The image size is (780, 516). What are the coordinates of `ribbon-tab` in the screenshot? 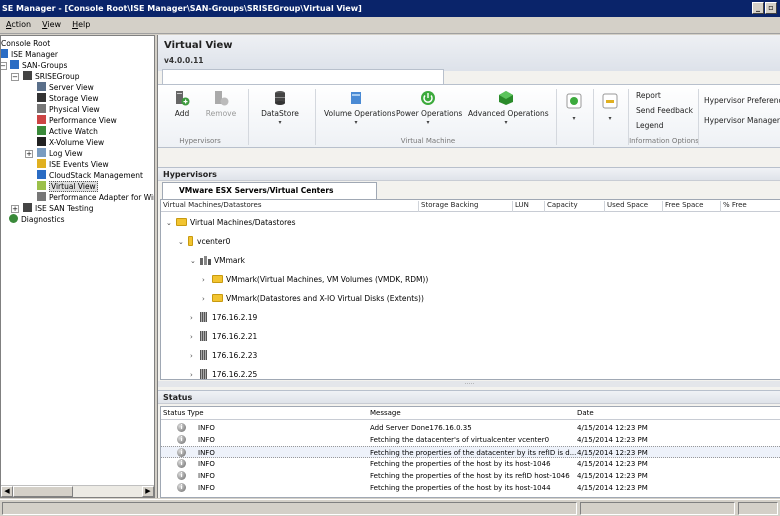 It's located at (303, 77).